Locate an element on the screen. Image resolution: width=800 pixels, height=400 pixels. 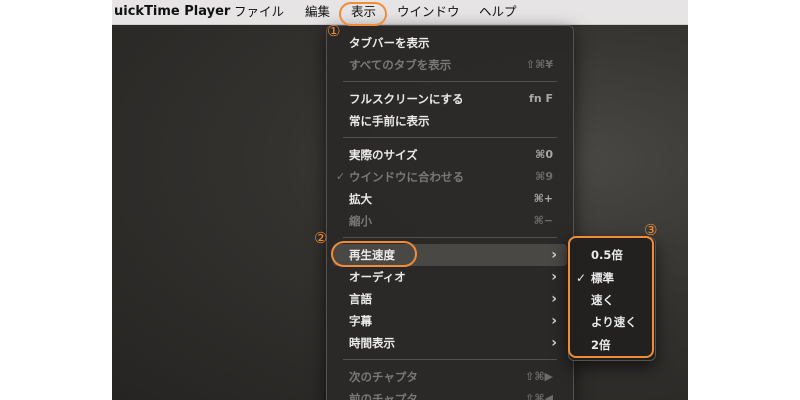
highlight-ring-playback-speed is located at coordinates (374, 254).